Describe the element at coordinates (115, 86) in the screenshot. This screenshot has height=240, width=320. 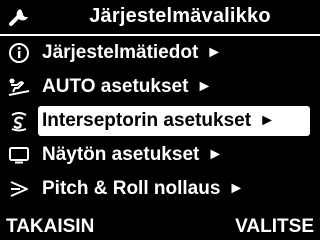
I see `menu-item-label: AUTO asetukset` at that location.